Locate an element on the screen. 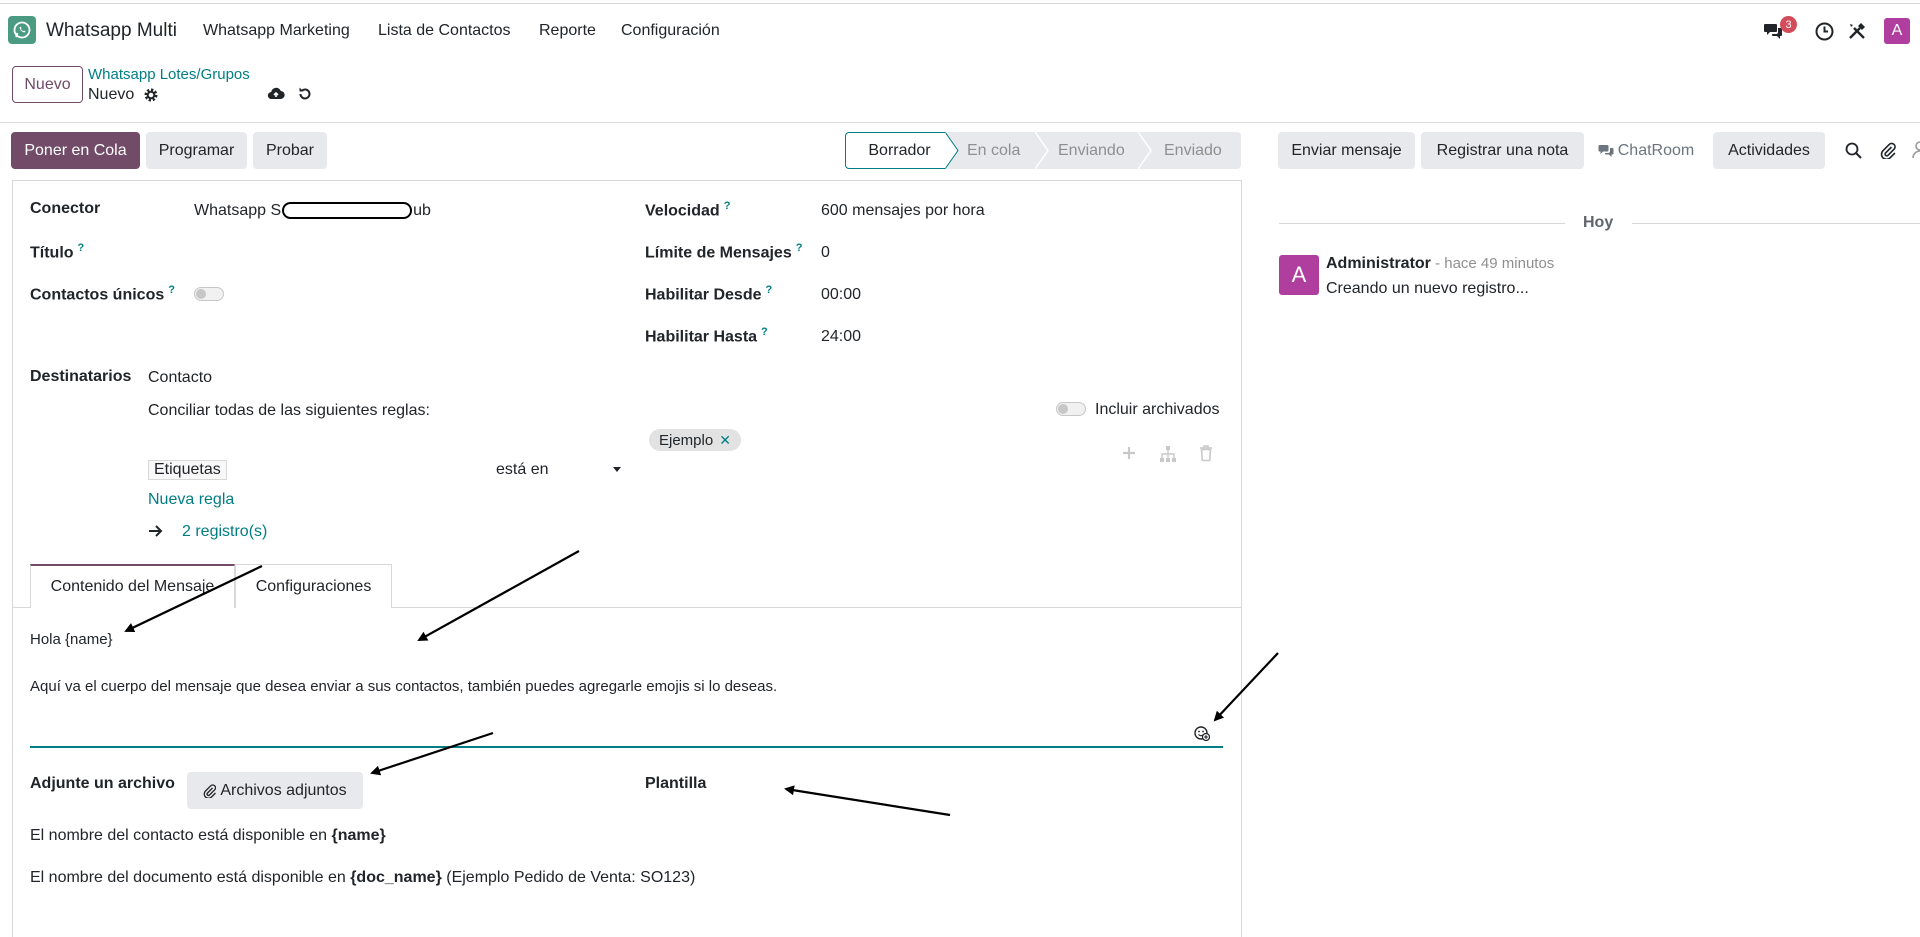  discard-changes-icon is located at coordinates (305, 94).